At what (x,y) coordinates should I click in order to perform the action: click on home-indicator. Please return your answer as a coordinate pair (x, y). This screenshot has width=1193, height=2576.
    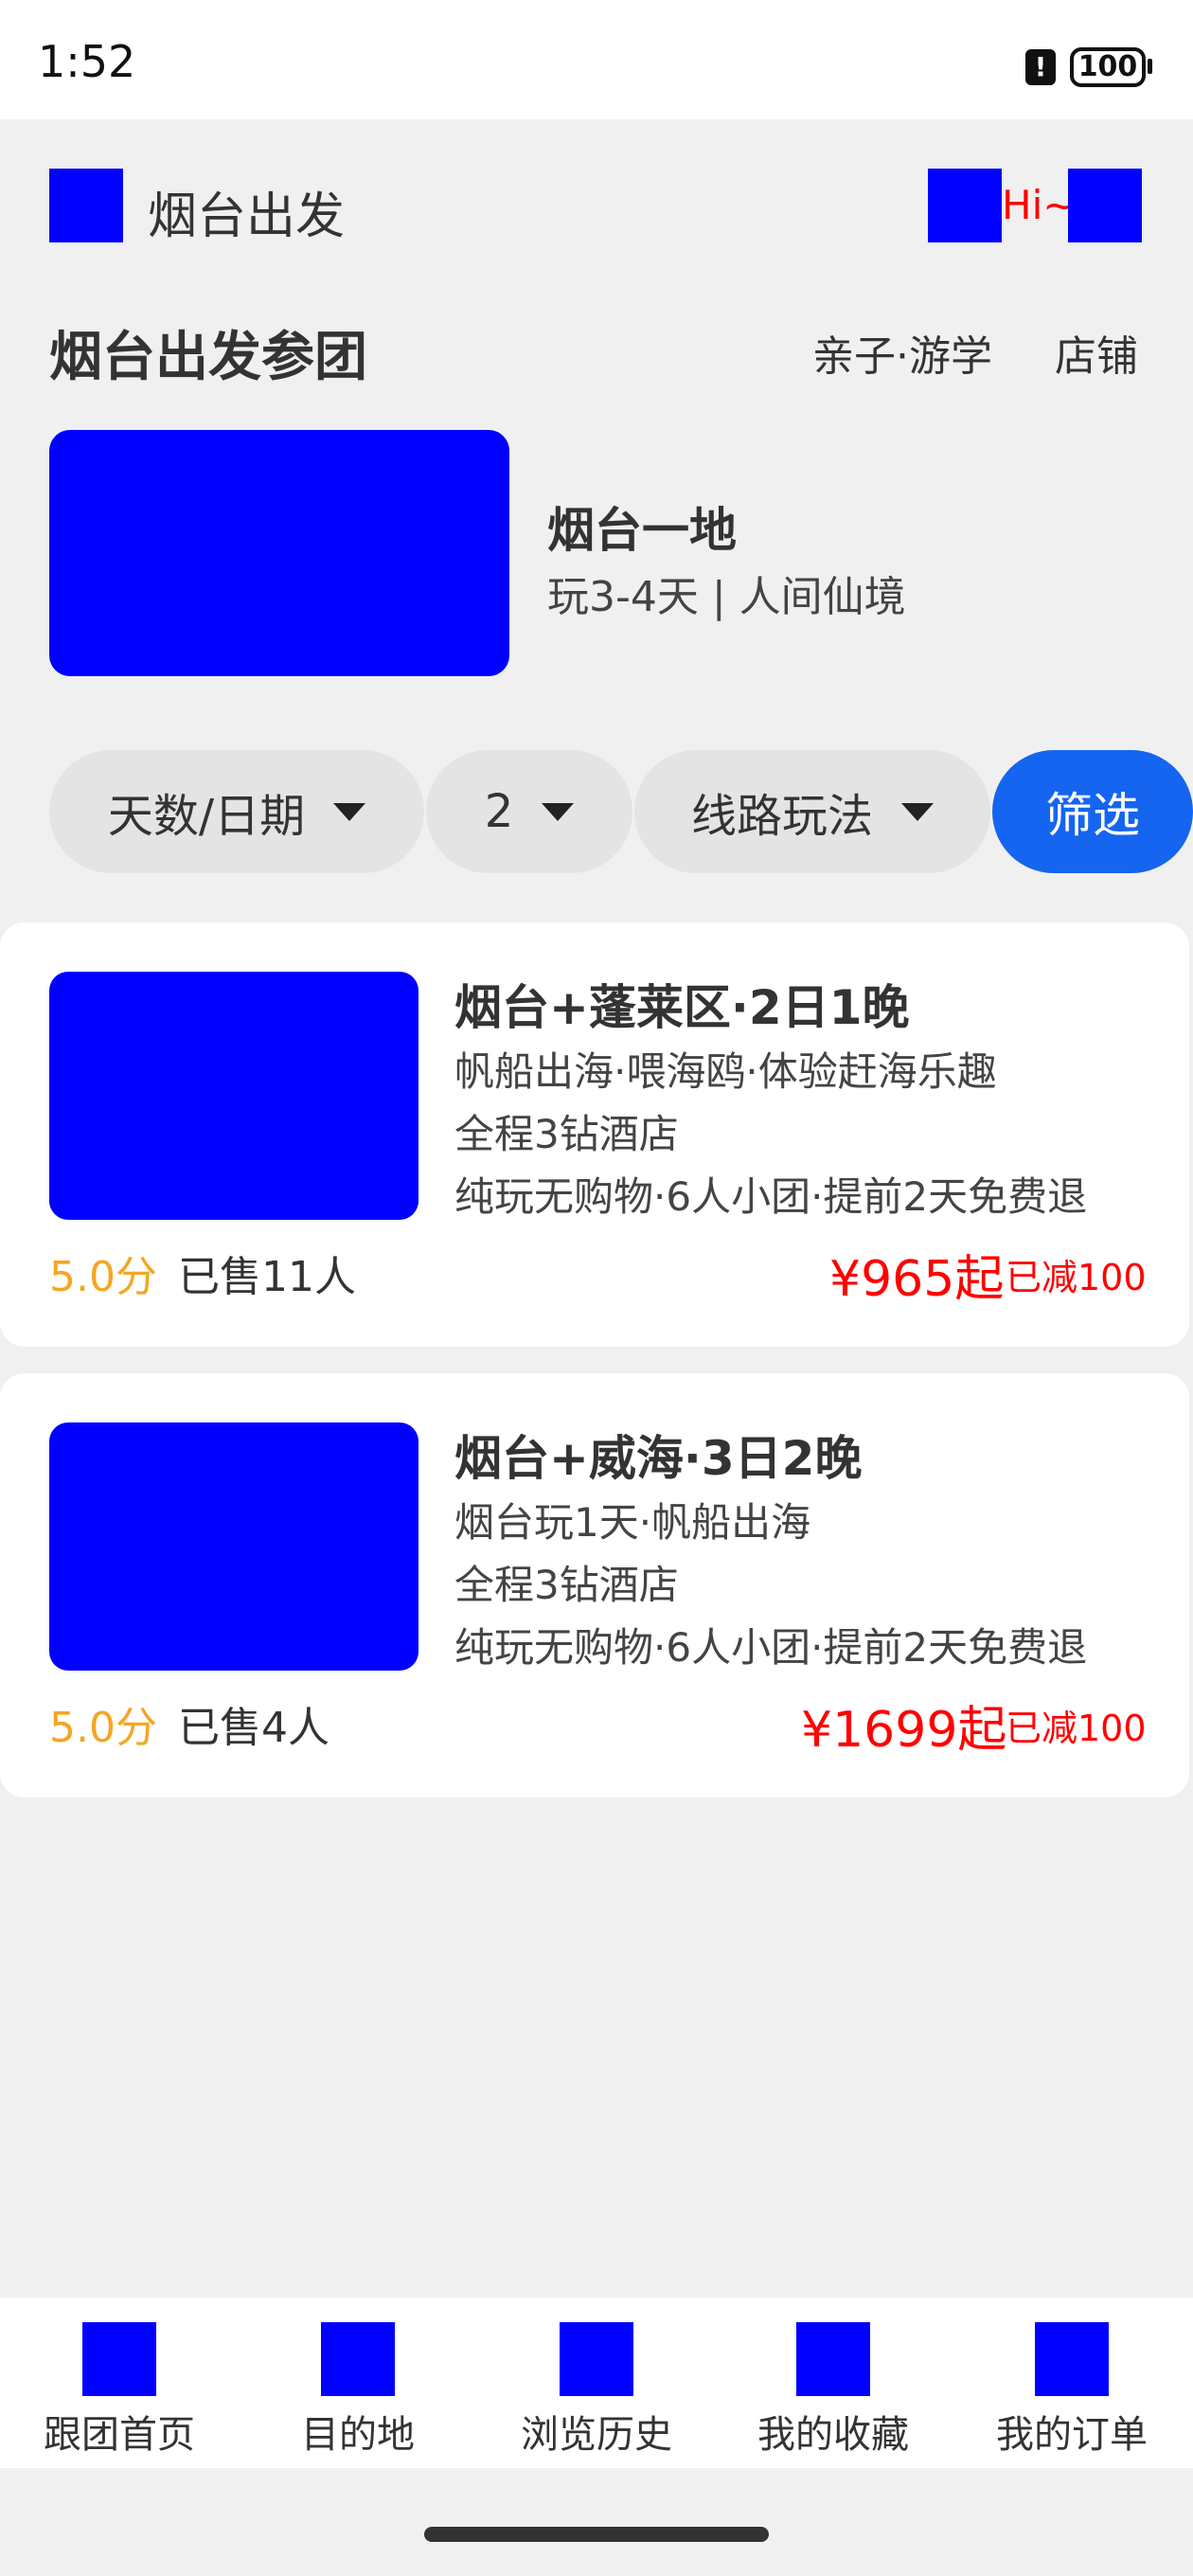
    Looking at the image, I should click on (596, 2534).